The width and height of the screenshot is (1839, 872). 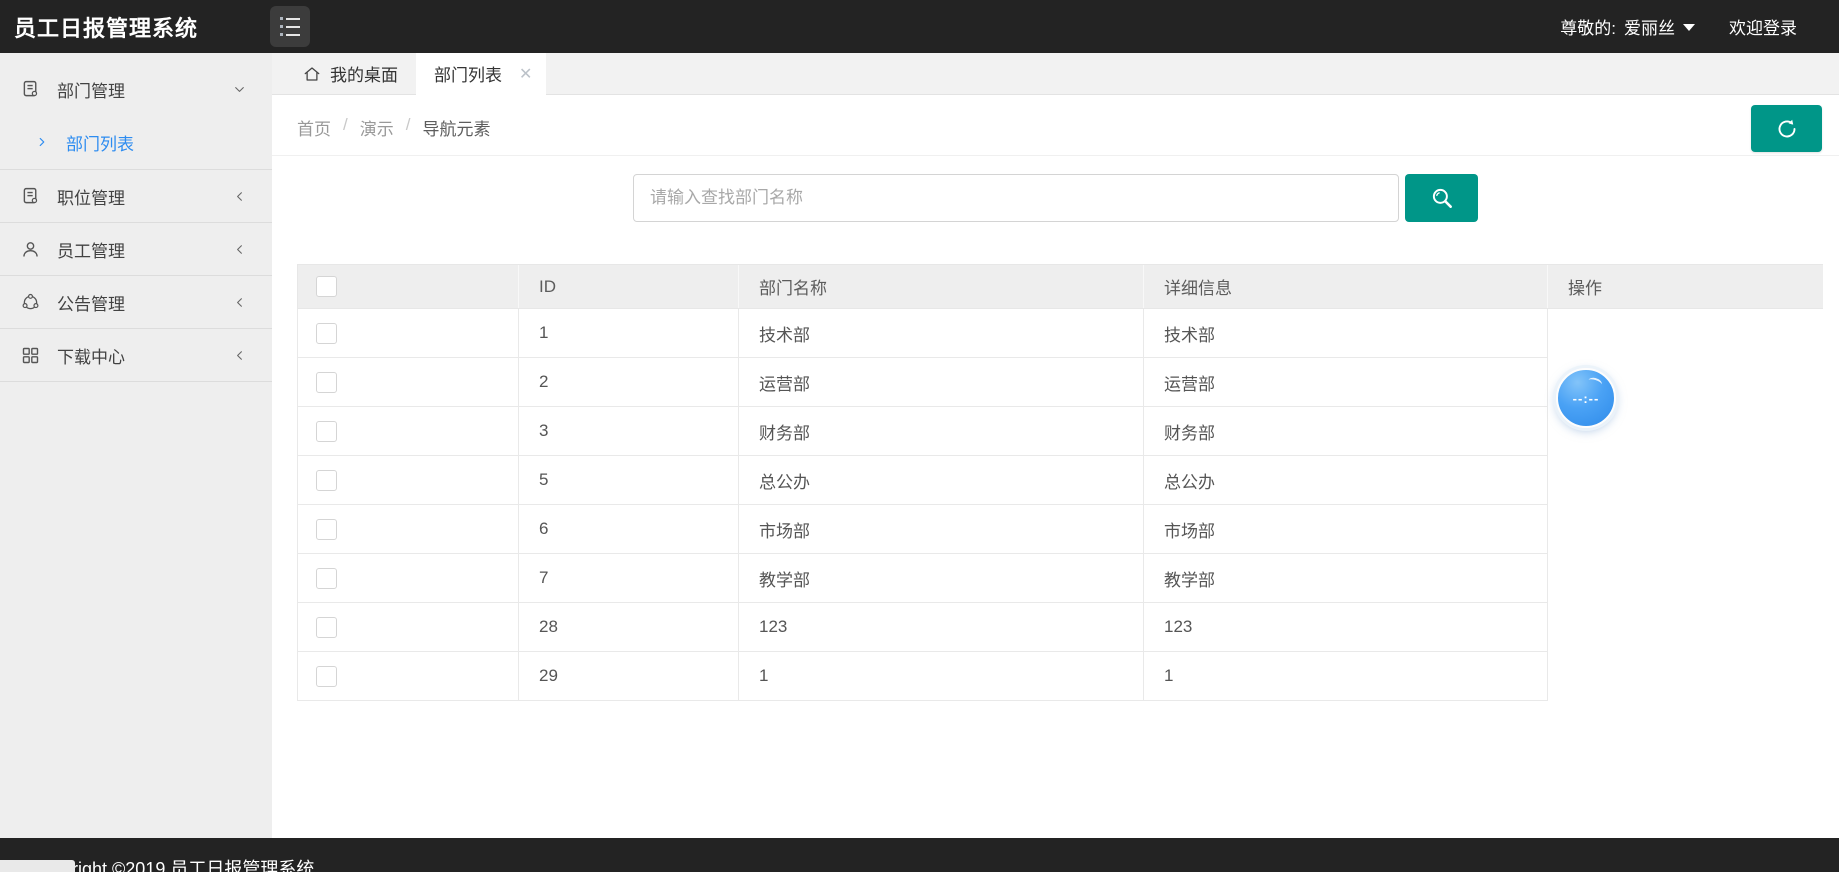 I want to click on breadcrumb-row: 首页 / 演示 / 导航元素, so click(x=1055, y=125).